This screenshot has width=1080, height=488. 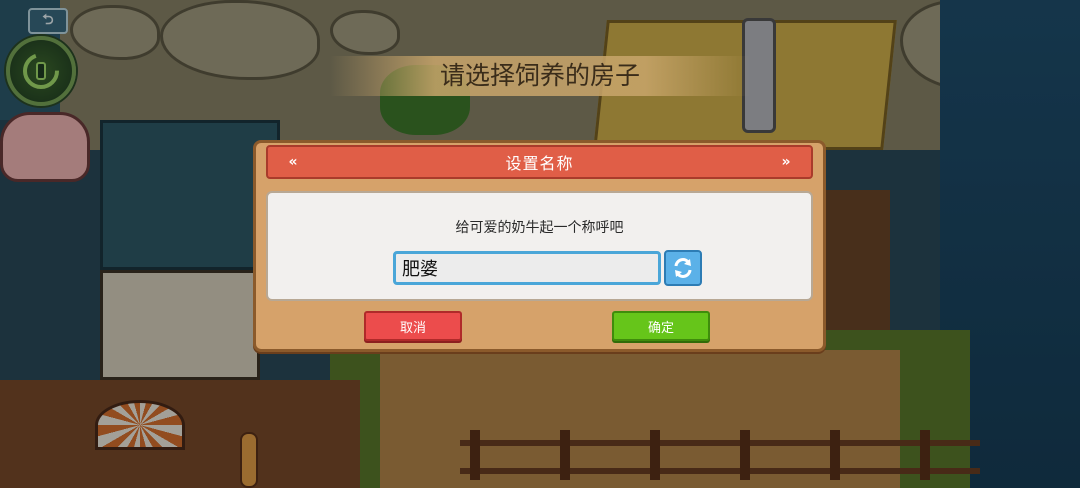 I want to click on dialog-header: « 设置名称 », so click(x=539, y=162).